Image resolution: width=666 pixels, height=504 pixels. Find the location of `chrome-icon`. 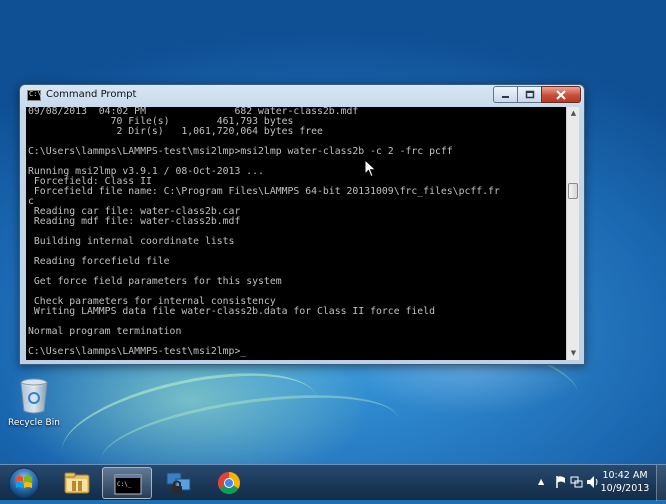

chrome-icon is located at coordinates (229, 483).